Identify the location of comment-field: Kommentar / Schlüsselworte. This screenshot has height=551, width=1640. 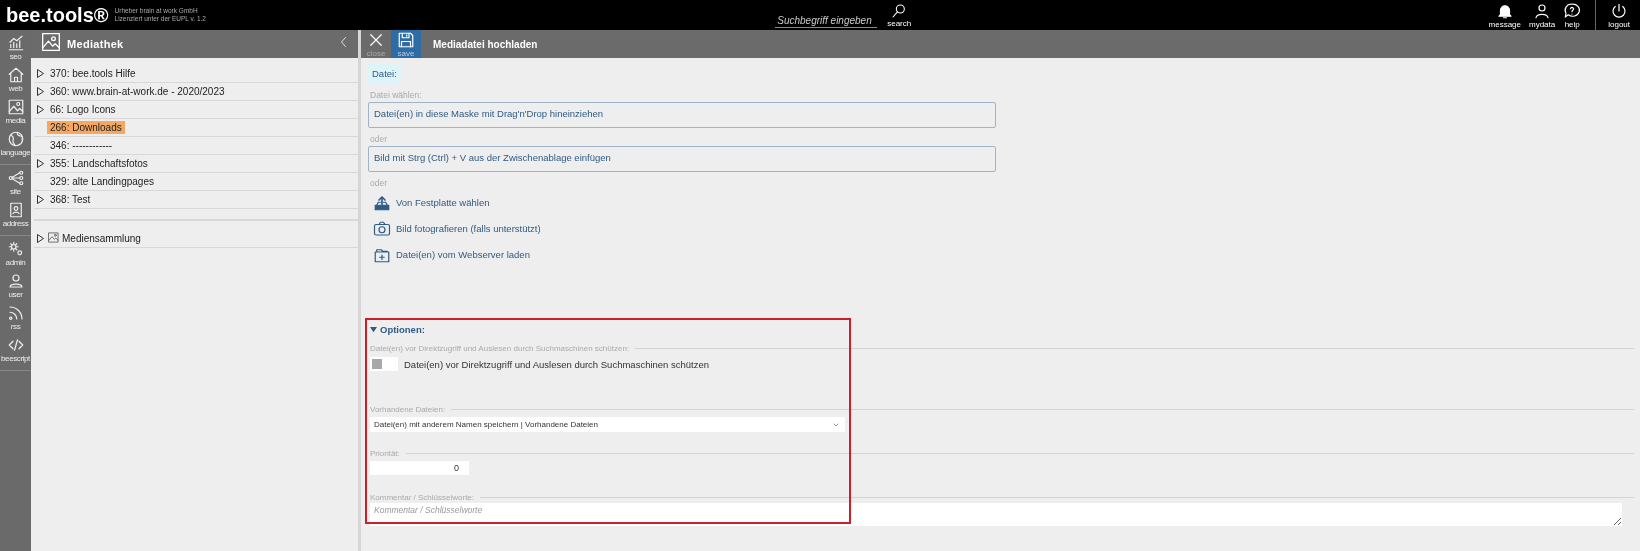
(996, 514).